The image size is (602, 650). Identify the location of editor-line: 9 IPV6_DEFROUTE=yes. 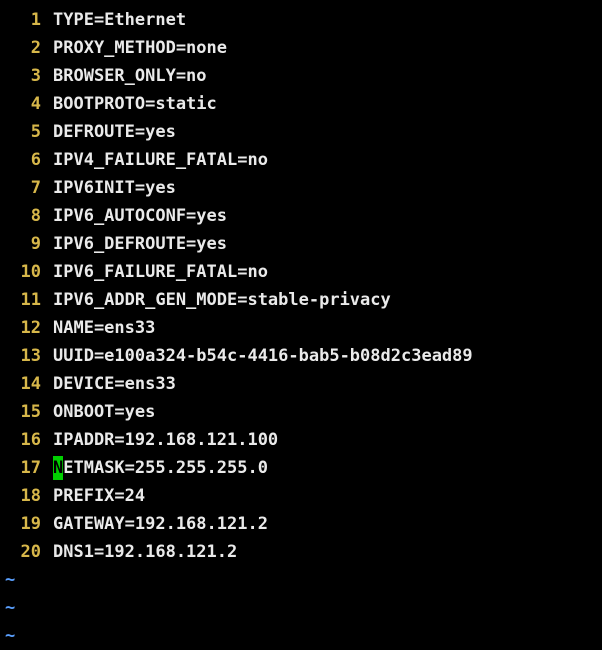
(301, 244).